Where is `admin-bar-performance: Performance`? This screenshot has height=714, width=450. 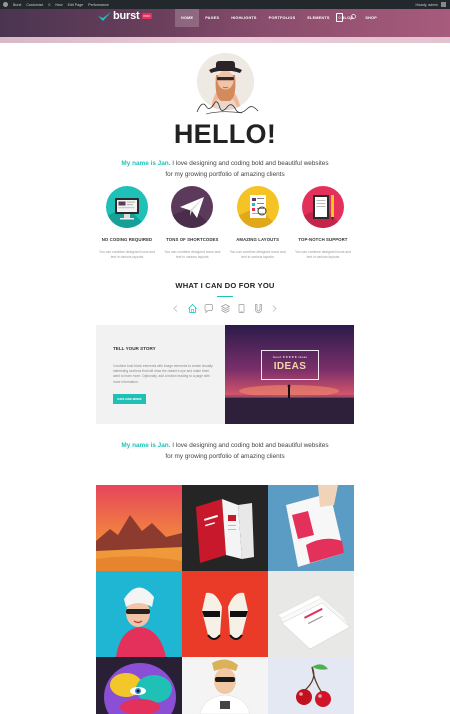 admin-bar-performance: Performance is located at coordinates (98, 5).